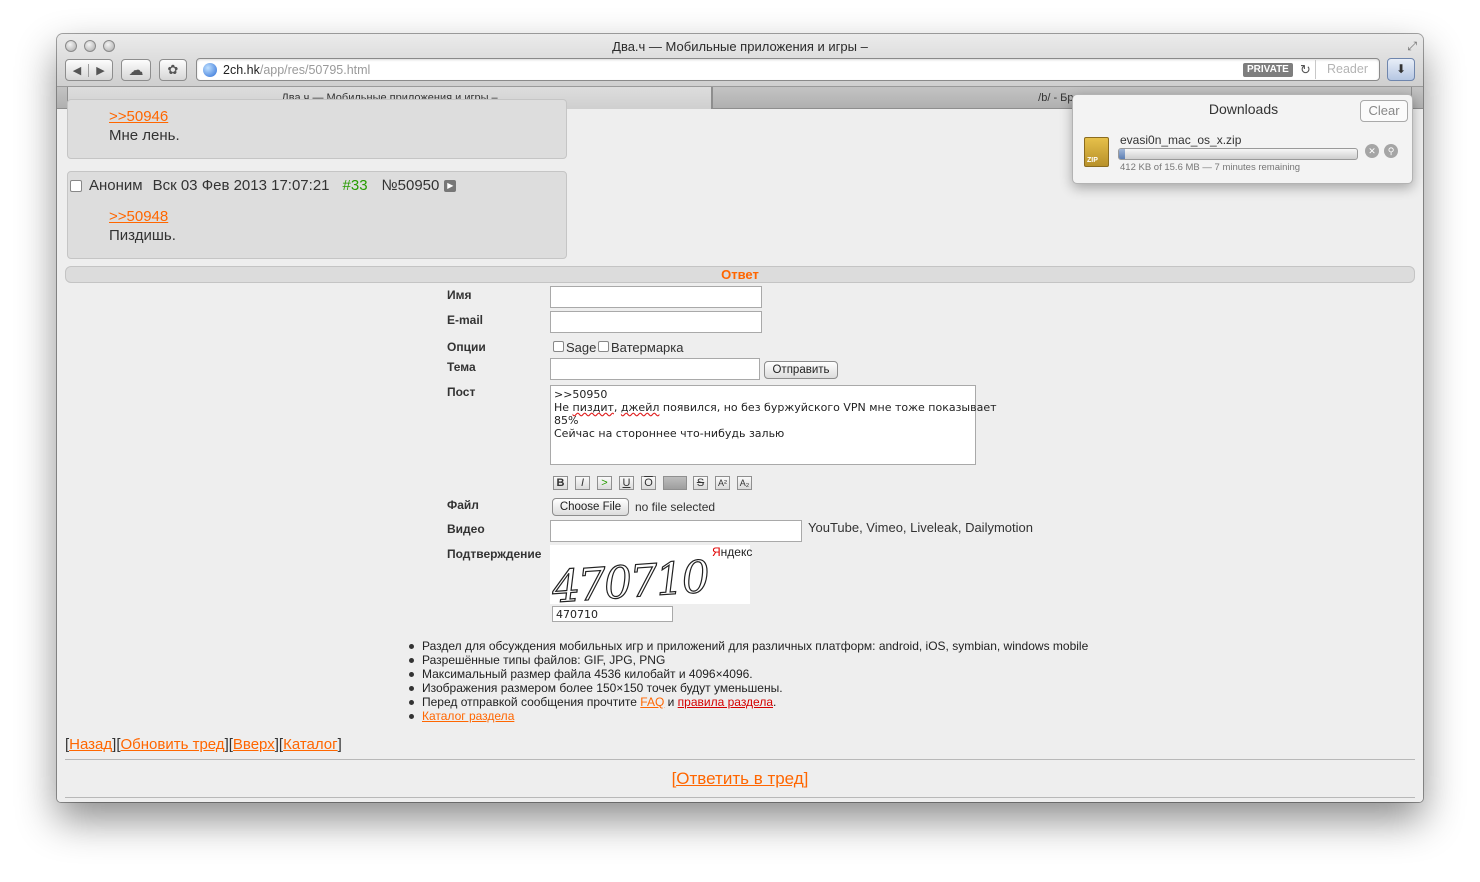 The width and height of the screenshot is (1480, 882). I want to click on reply-heading: Ответ, so click(740, 274).